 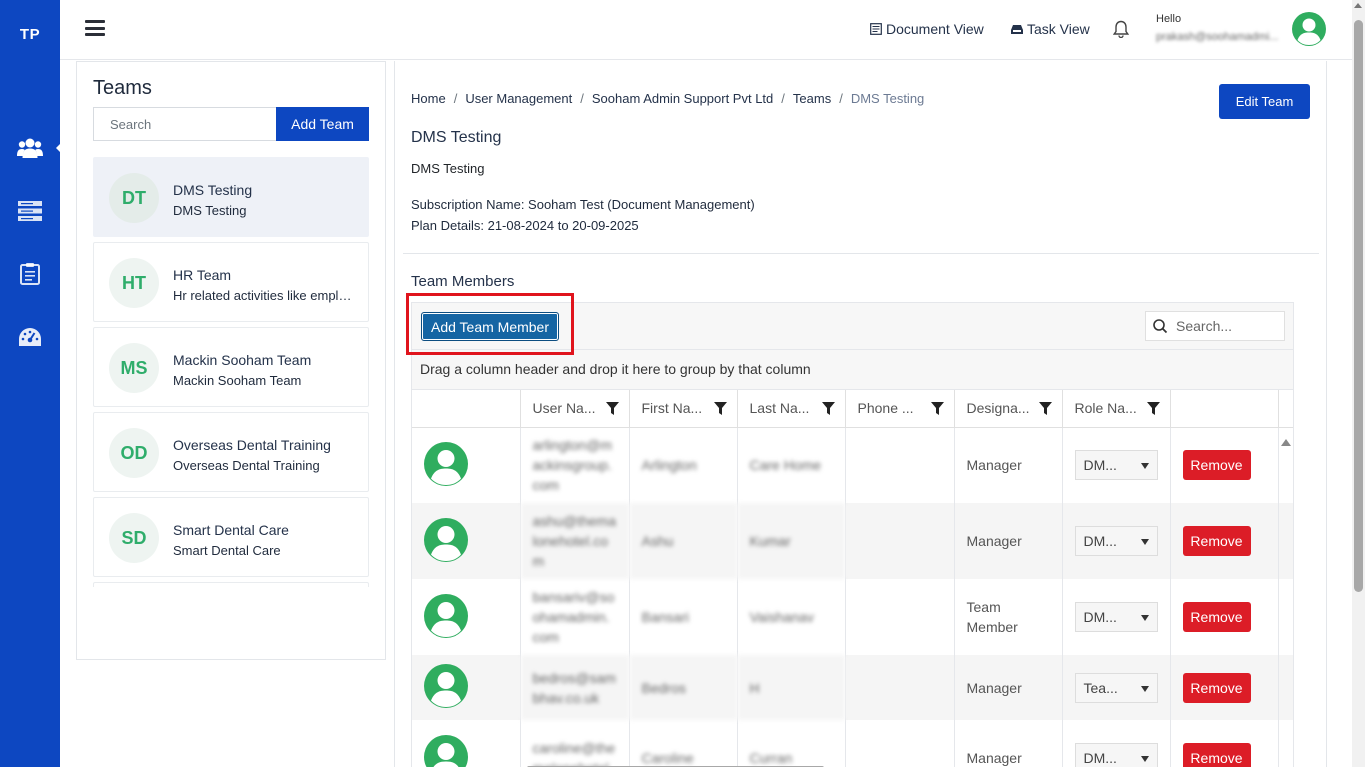 What do you see at coordinates (428, 98) in the screenshot?
I see `breadcrumb-home: Home` at bounding box center [428, 98].